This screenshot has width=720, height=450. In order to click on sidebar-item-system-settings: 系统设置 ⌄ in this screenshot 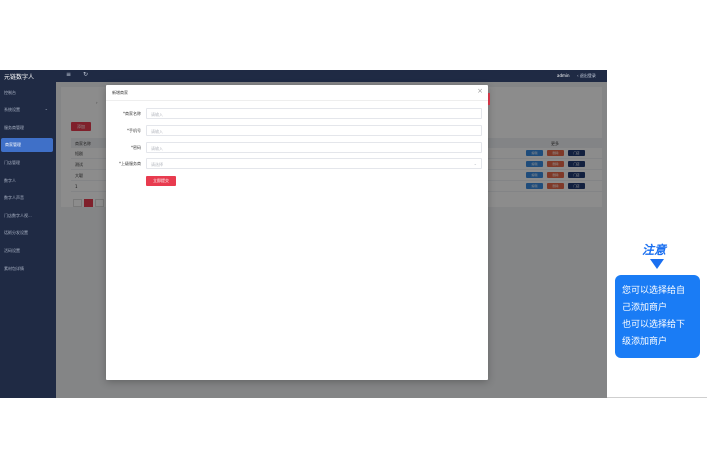, I will do `click(26, 110)`.